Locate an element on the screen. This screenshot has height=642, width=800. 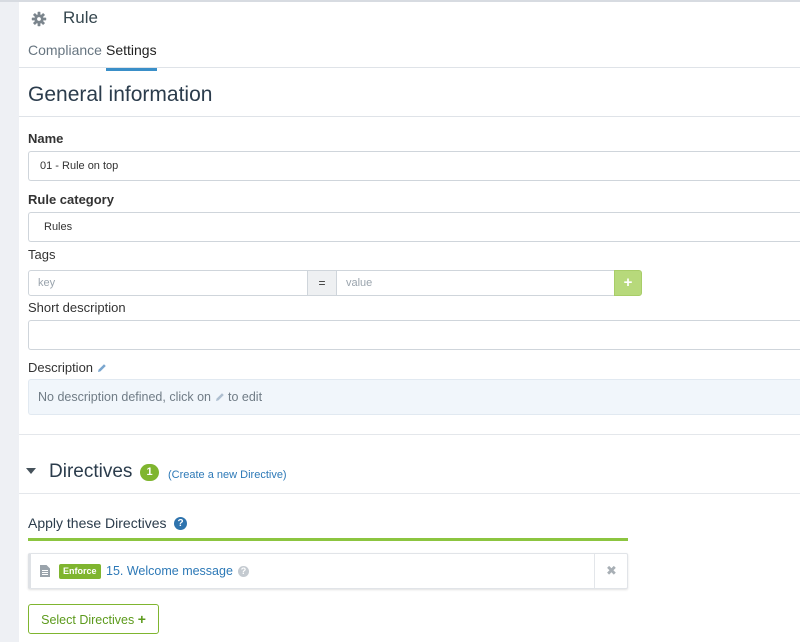
name-input: 01 - Rule on top is located at coordinates (414, 166).